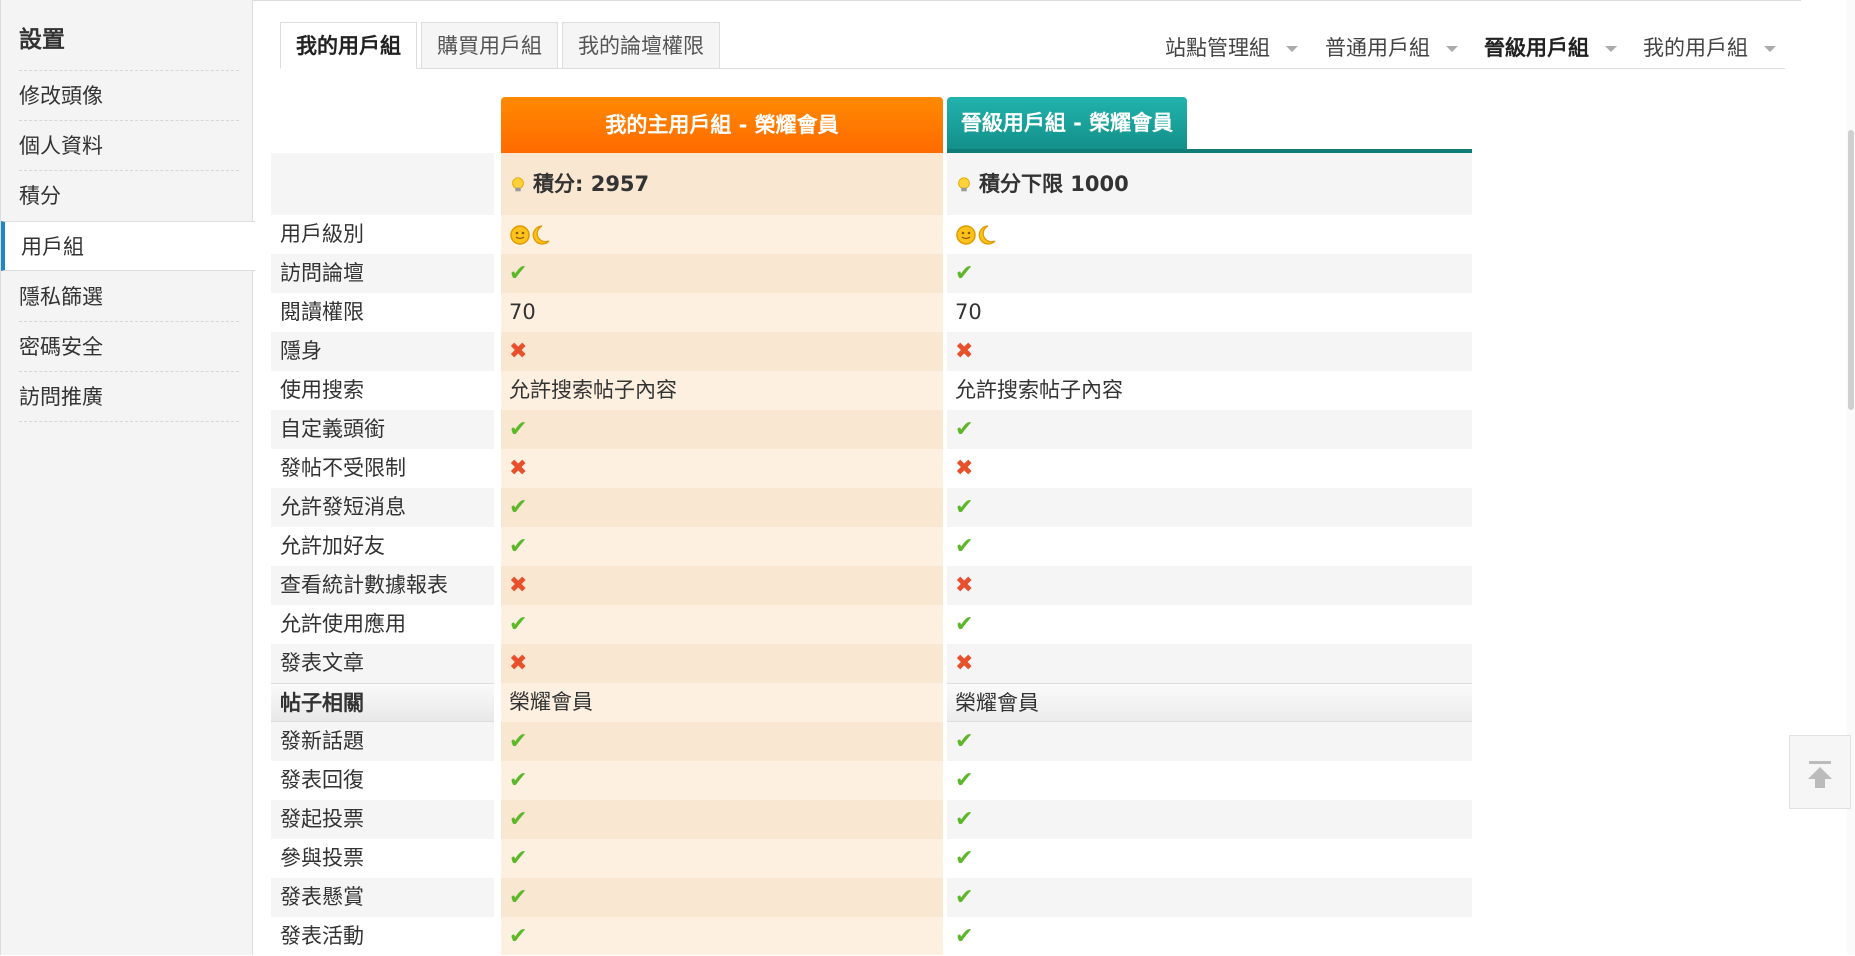 This screenshot has height=956, width=1855. I want to click on link-normal-group: 普通用戶組, so click(1391, 47).